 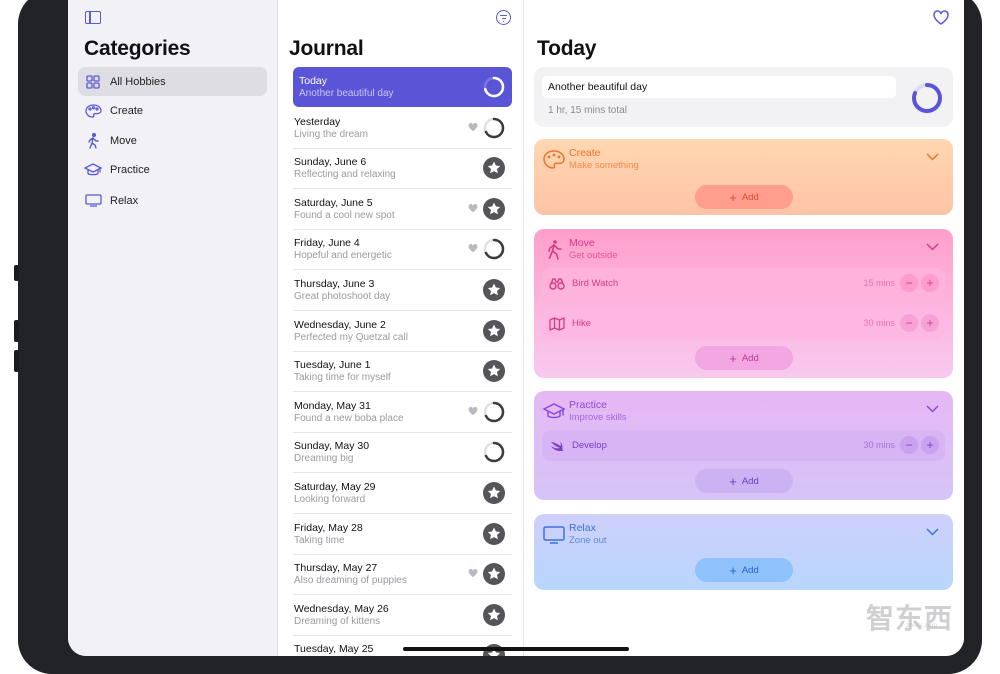 What do you see at coordinates (340, 324) in the screenshot?
I see `journal-row-title: Wednesday, June 2` at bounding box center [340, 324].